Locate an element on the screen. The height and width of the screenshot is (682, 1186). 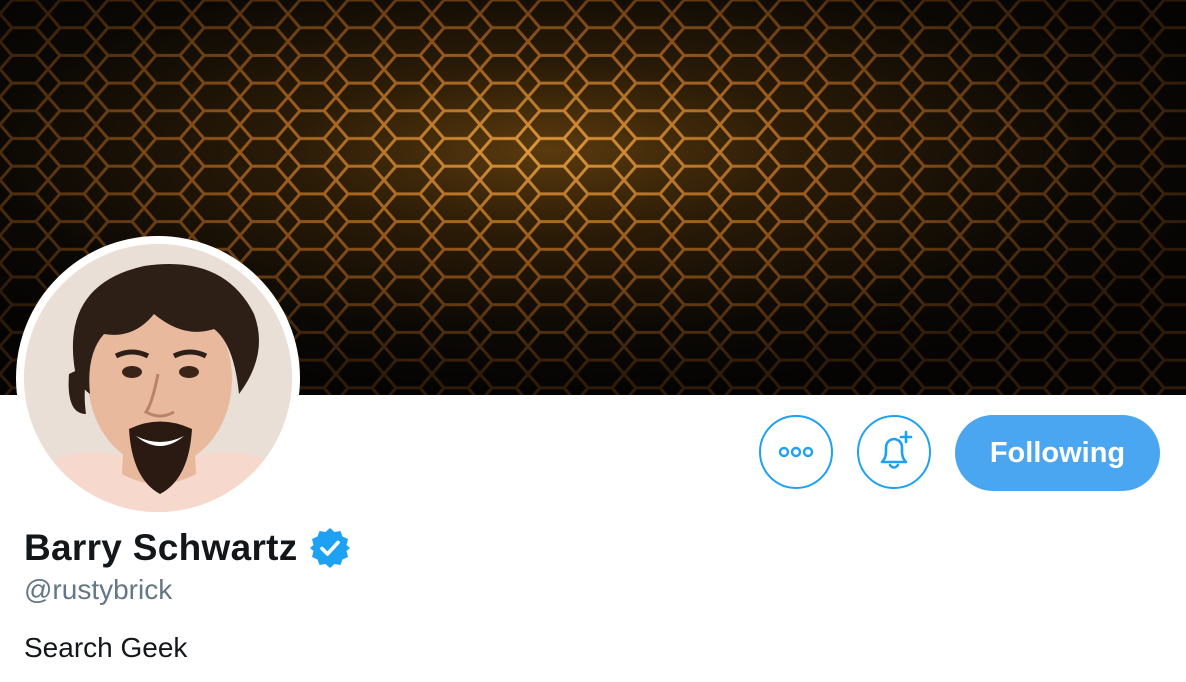
user-handle: @rustybrick is located at coordinates (98, 589).